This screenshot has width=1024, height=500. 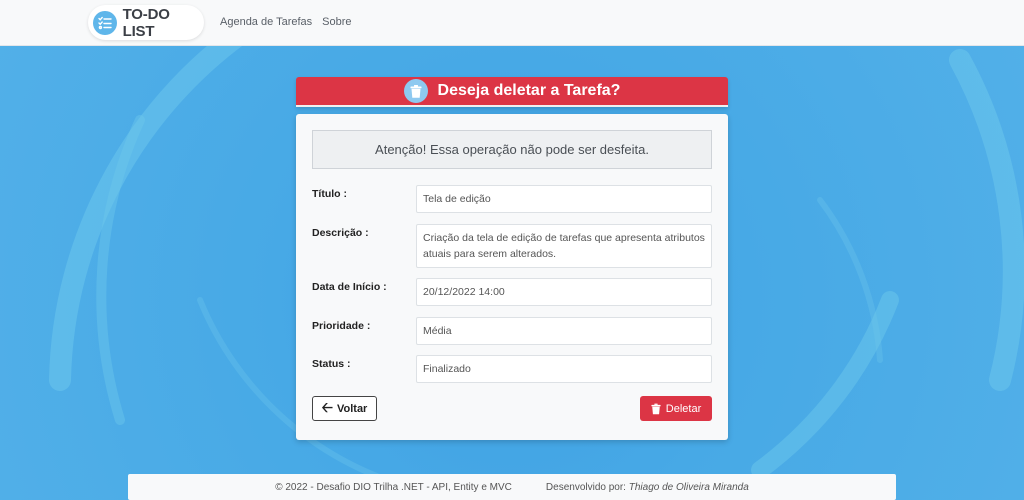 I want to click on field-label: Prioridade :, so click(x=341, y=326).